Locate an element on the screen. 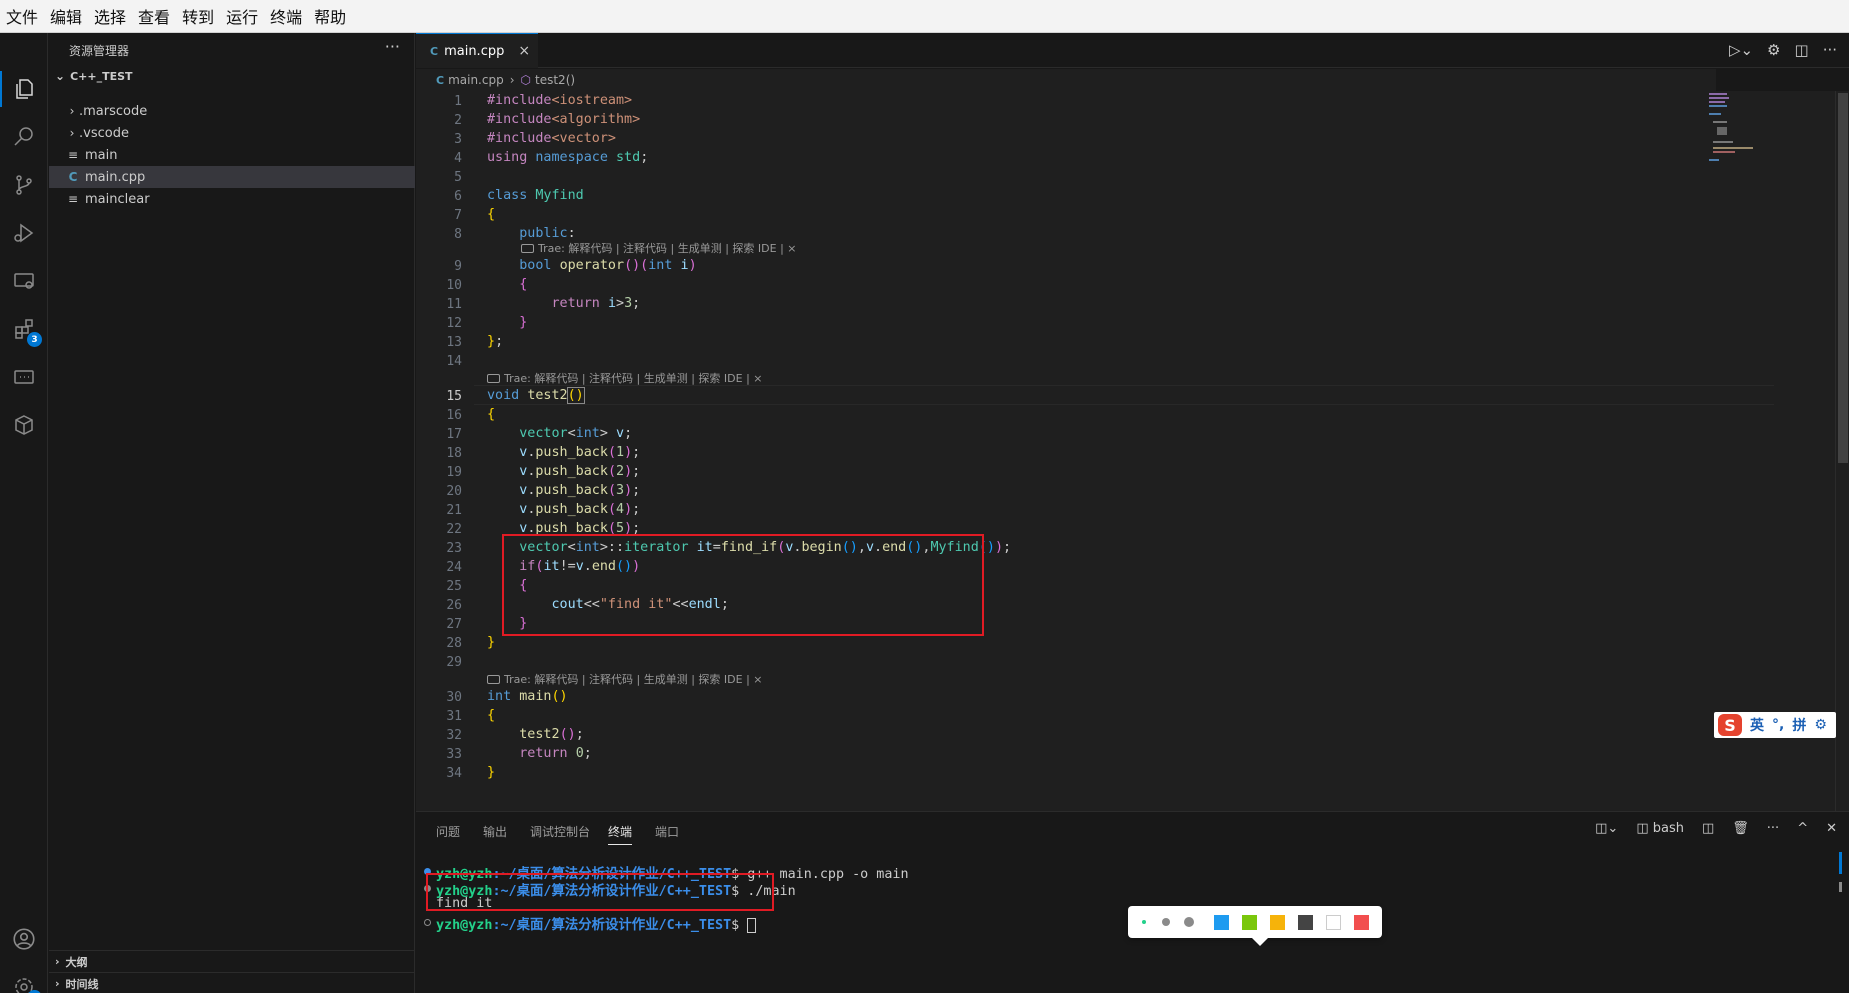  settings-gear-icon: 1 is located at coordinates (25, 982).